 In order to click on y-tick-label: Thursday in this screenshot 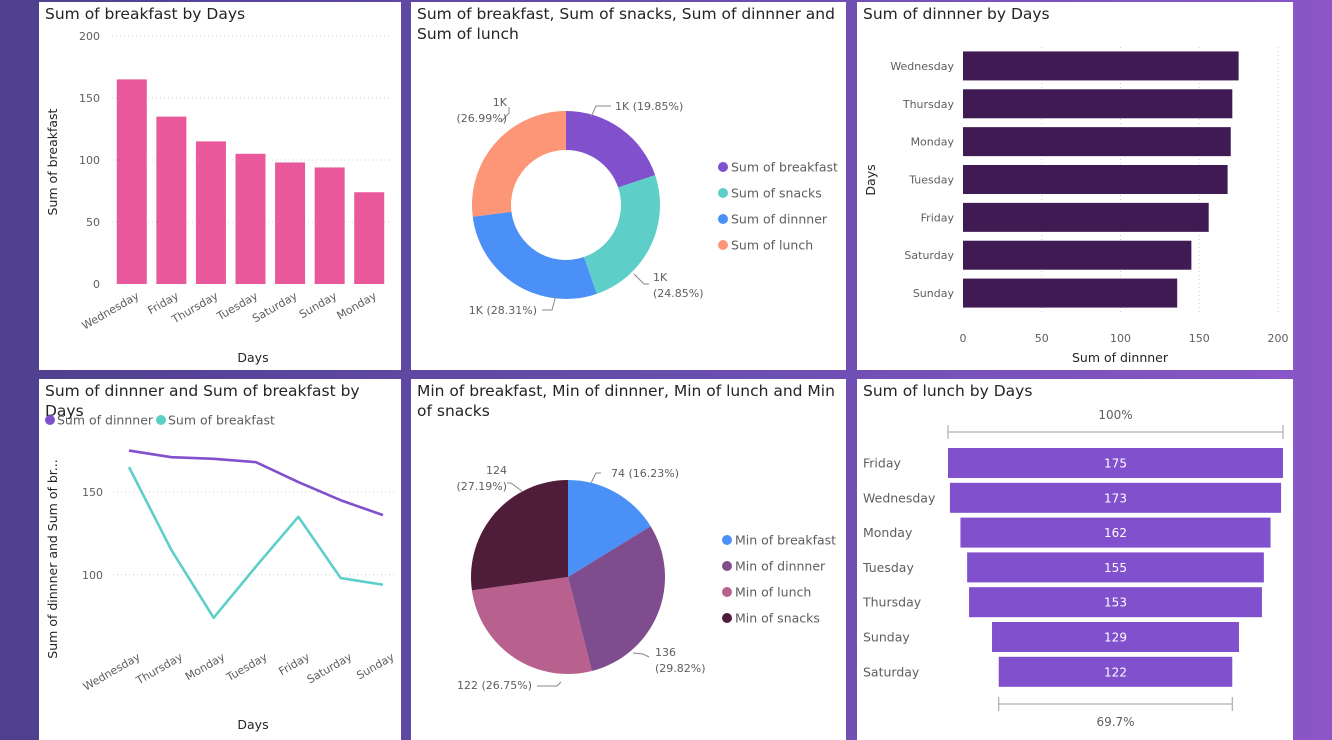, I will do `click(928, 104)`.